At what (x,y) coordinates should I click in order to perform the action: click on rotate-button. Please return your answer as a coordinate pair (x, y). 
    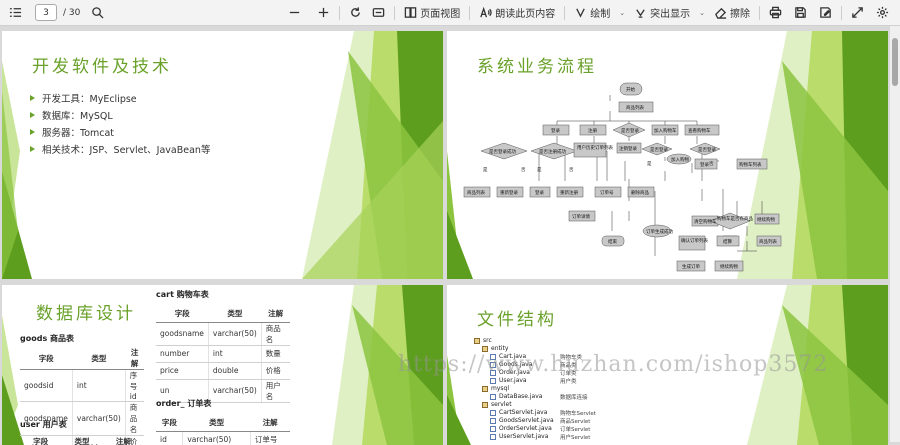
    Looking at the image, I should click on (355, 13).